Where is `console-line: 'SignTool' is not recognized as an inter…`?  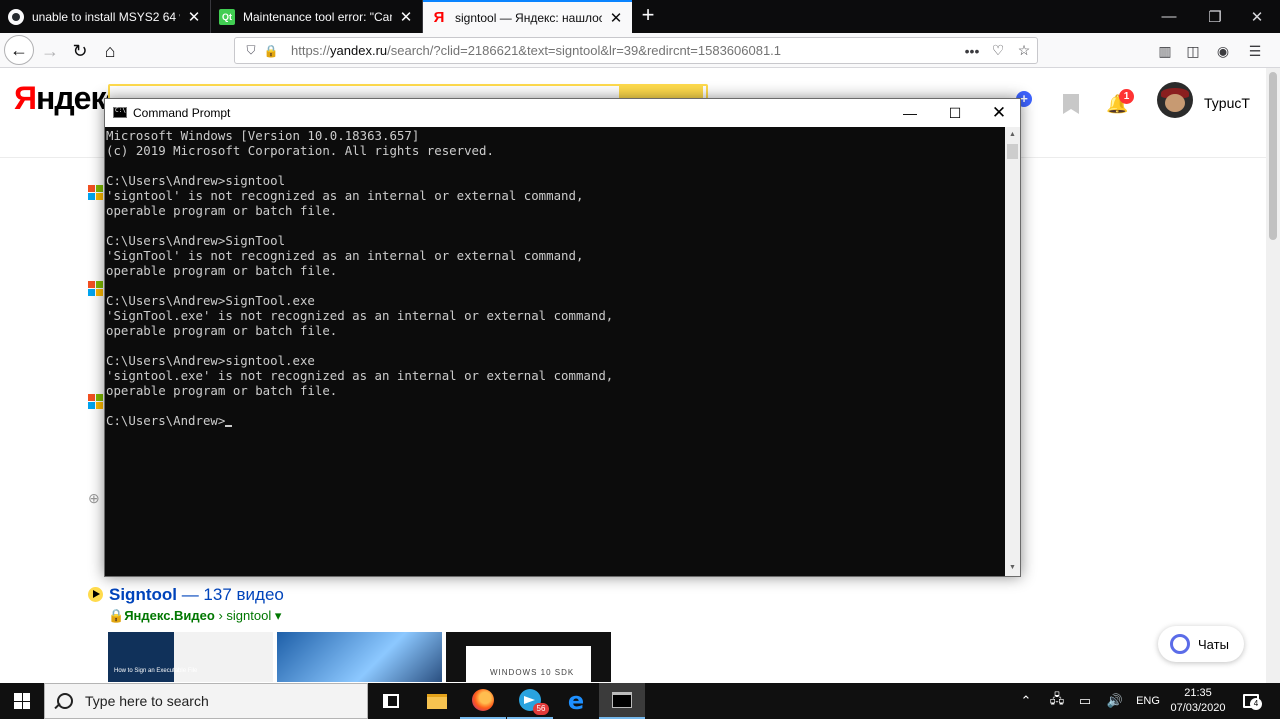 console-line: 'SignTool' is not recognized as an inter… is located at coordinates (345, 255).